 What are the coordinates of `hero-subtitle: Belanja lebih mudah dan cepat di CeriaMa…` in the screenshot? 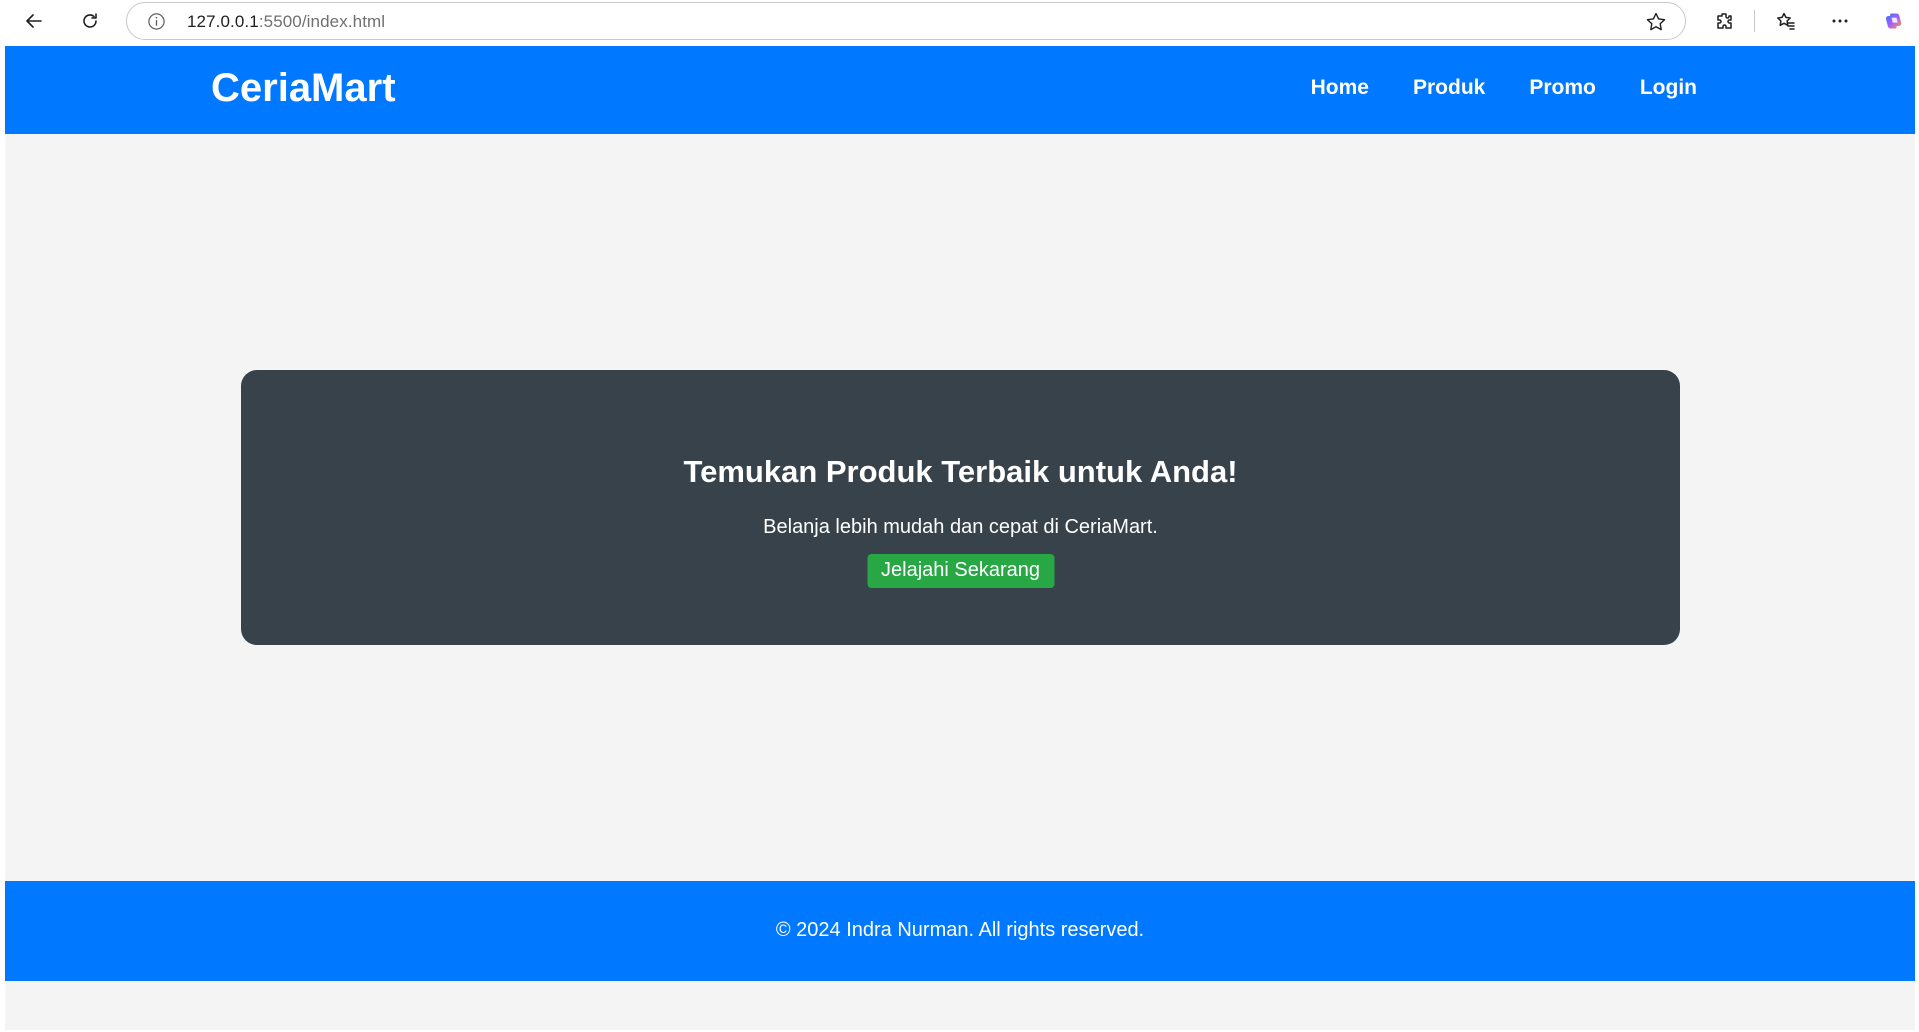 It's located at (960, 527).